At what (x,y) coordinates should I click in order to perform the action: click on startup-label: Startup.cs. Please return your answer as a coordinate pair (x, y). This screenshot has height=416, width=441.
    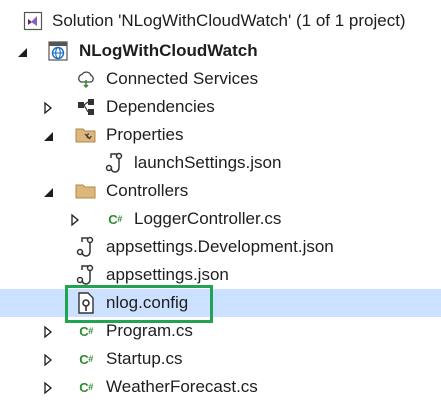
    Looking at the image, I should click on (144, 358).